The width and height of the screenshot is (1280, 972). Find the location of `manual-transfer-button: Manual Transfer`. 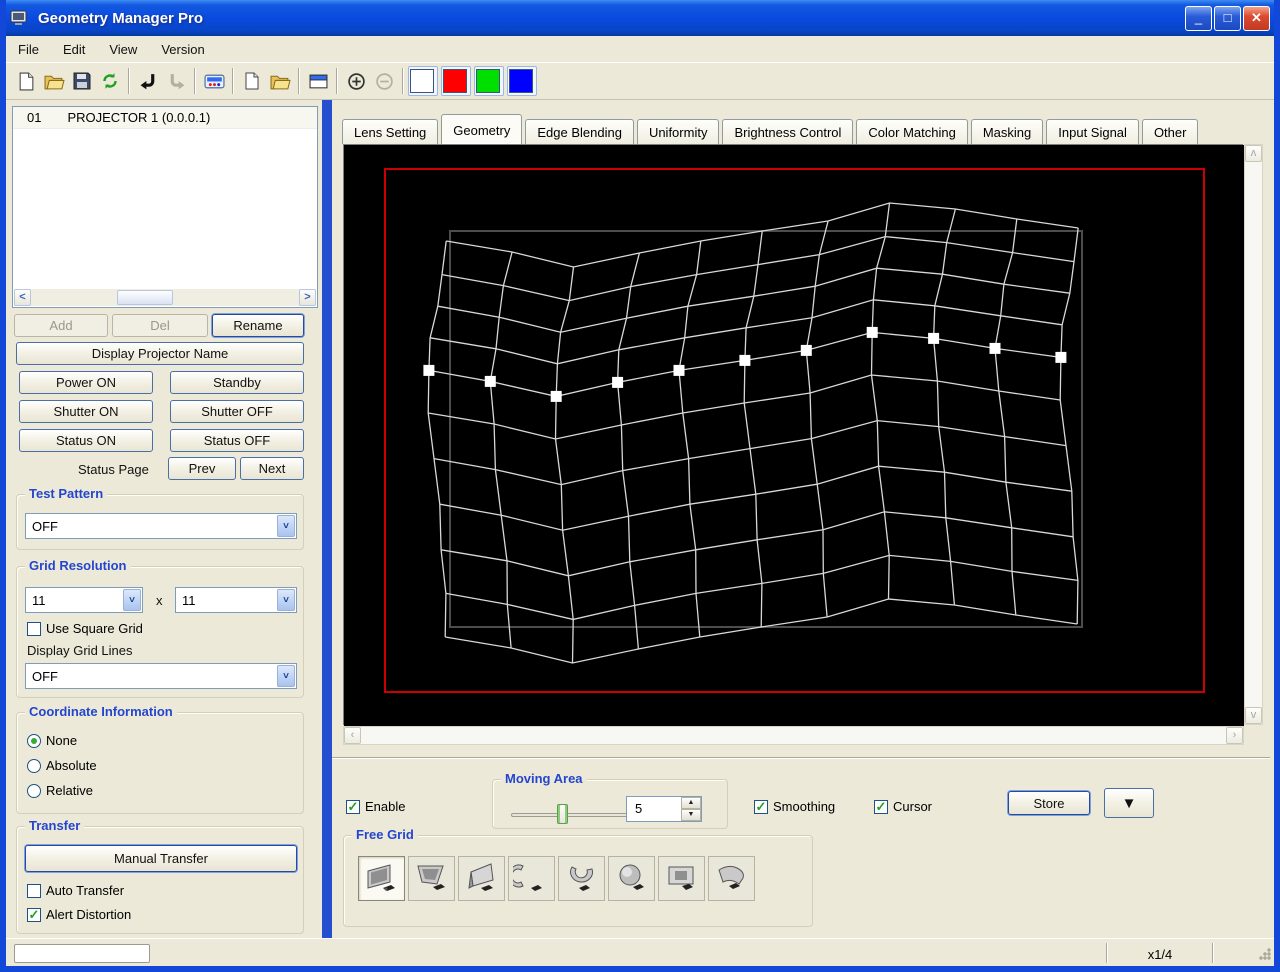

manual-transfer-button: Manual Transfer is located at coordinates (161, 858).